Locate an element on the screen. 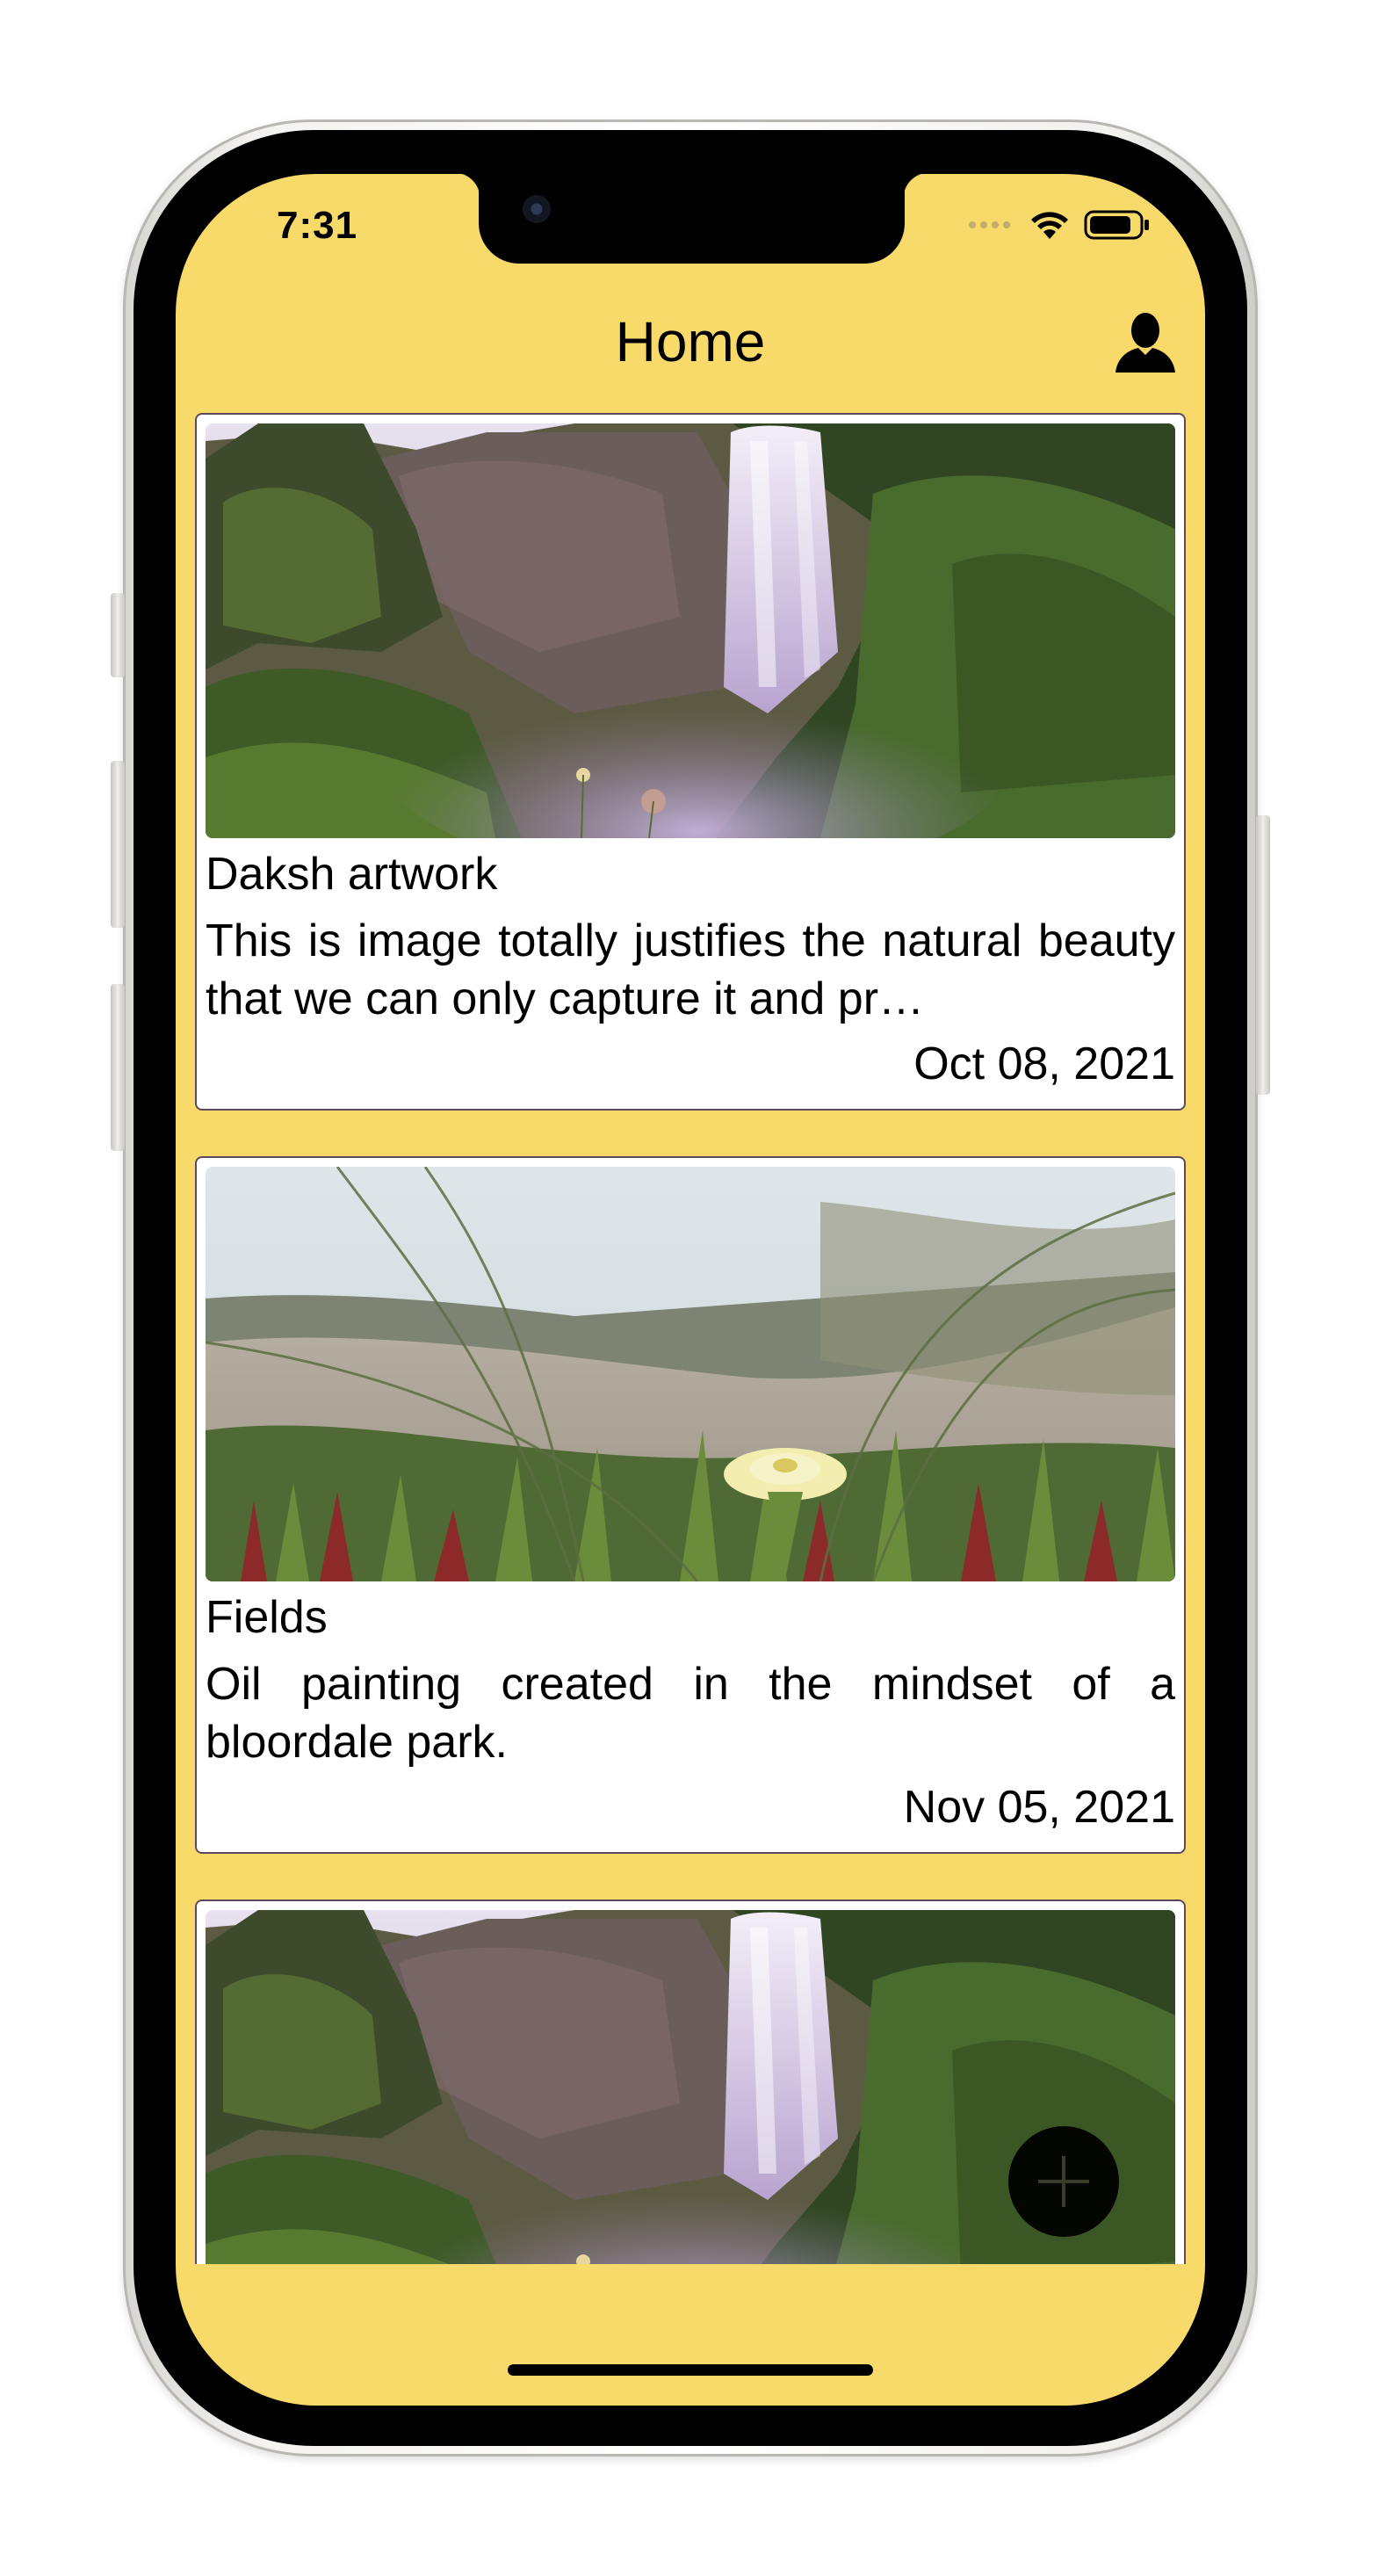 The width and height of the screenshot is (1379, 2576). status-icons is located at coordinates (1060, 225).